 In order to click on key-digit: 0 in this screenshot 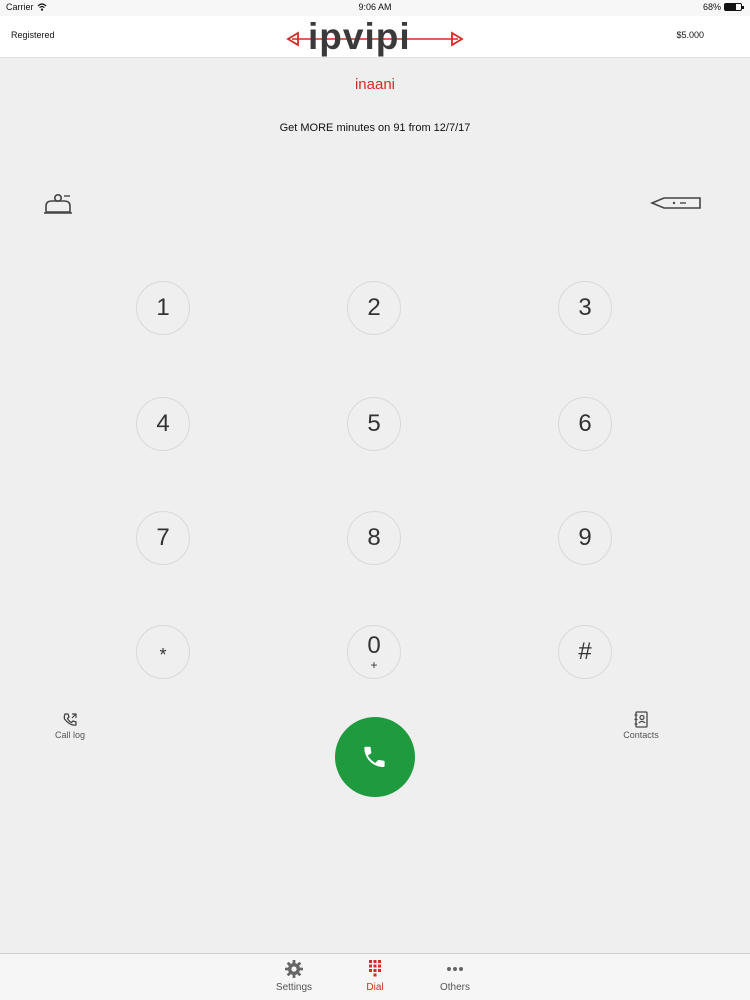, I will do `click(374, 645)`.